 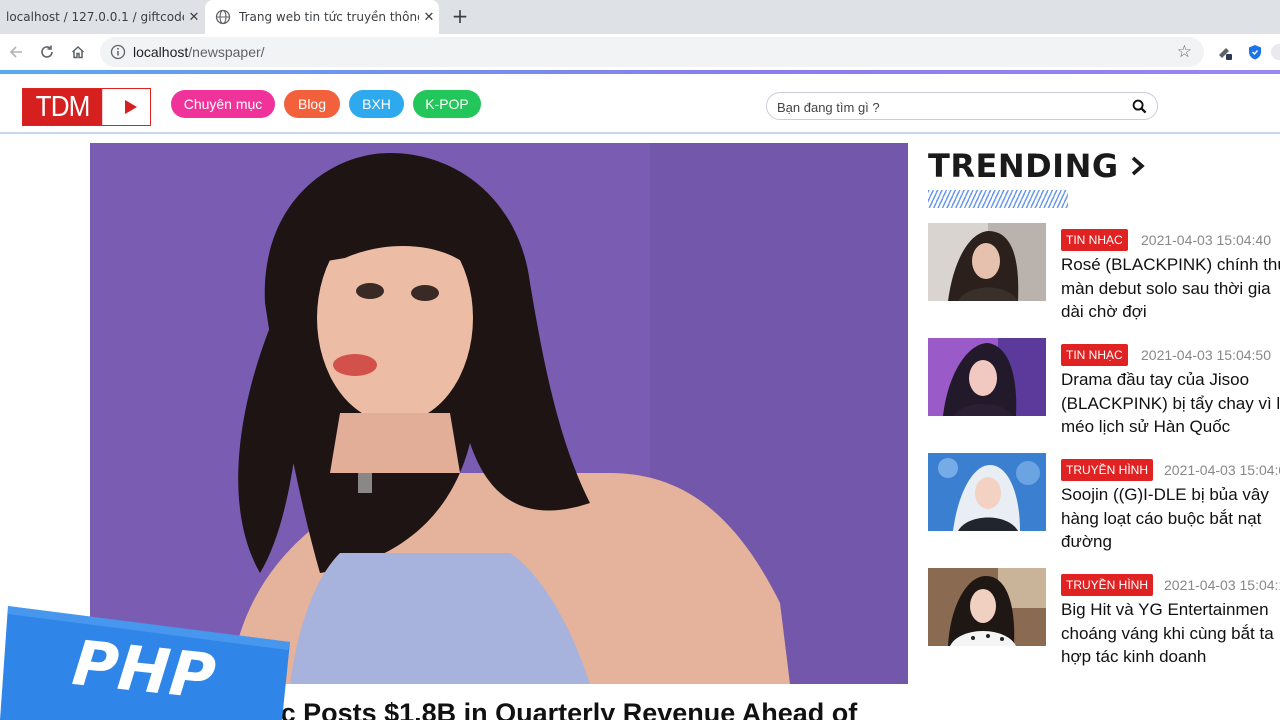 I want to click on title-line: choáng váng khi cùng bắt ta, so click(x=1167, y=633).